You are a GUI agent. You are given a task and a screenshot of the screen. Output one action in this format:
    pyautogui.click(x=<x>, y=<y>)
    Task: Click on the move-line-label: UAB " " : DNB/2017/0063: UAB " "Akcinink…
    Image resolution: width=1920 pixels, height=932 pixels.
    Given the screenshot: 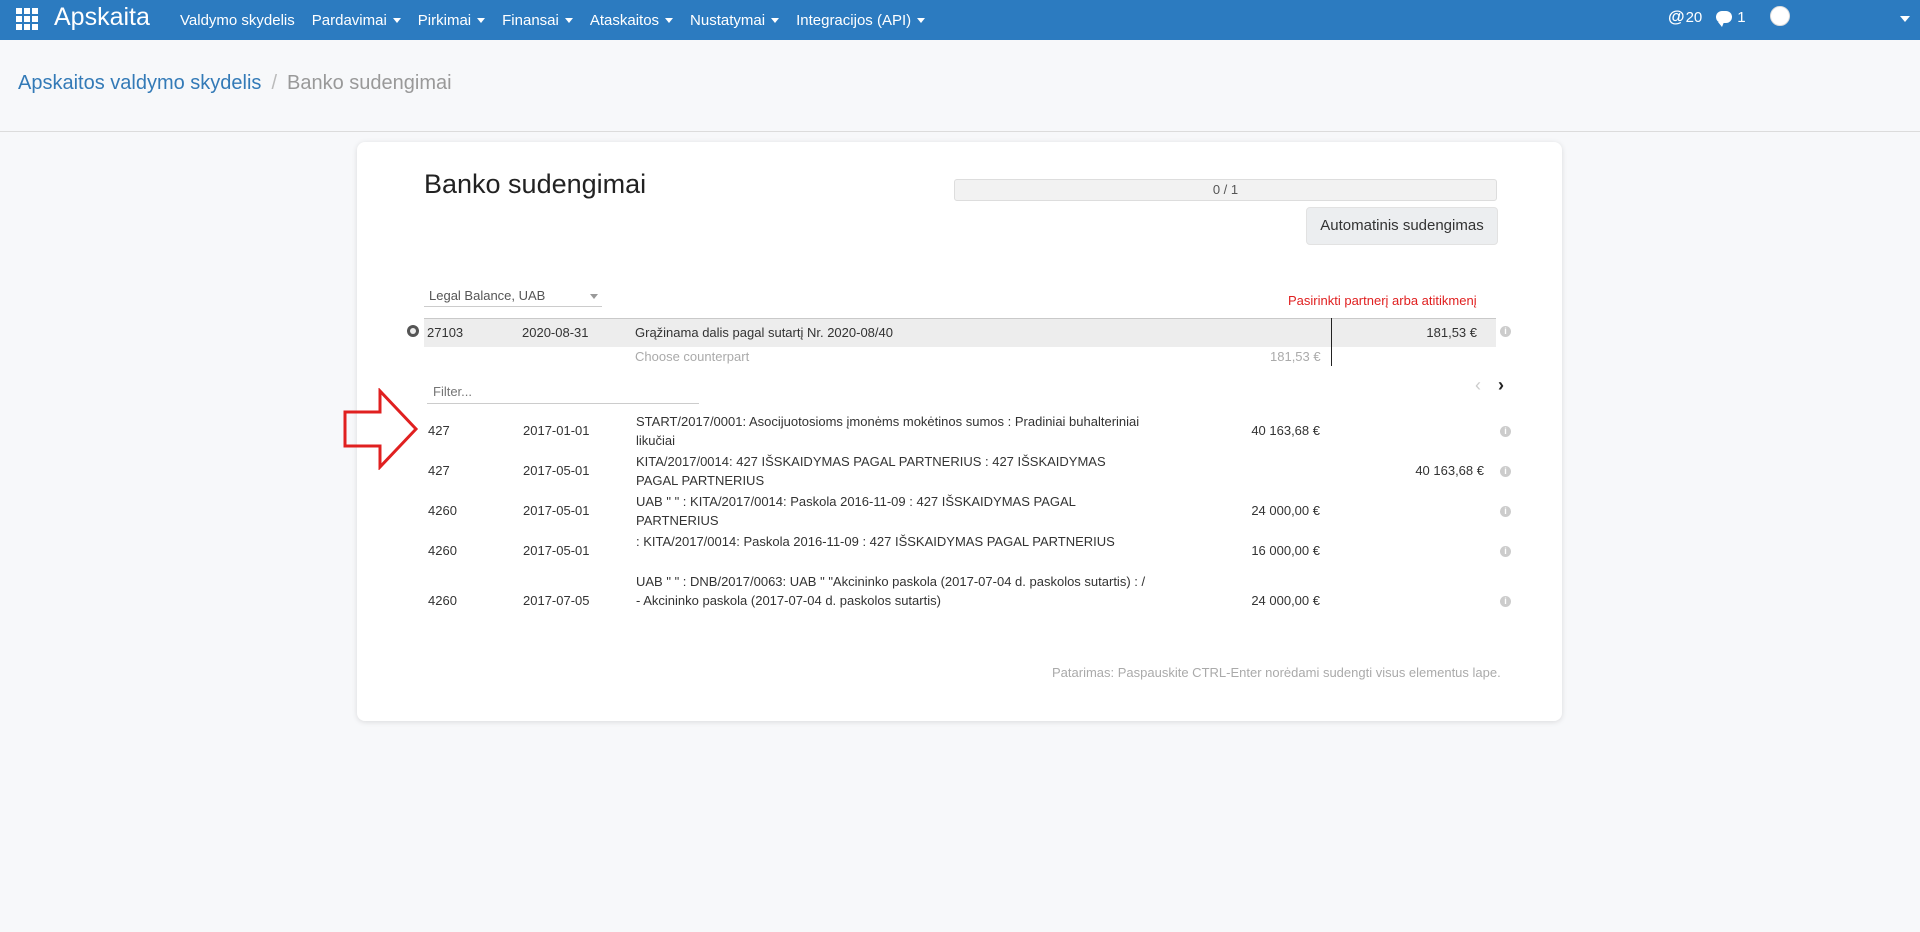 What is the action you would take?
    pyautogui.click(x=891, y=591)
    